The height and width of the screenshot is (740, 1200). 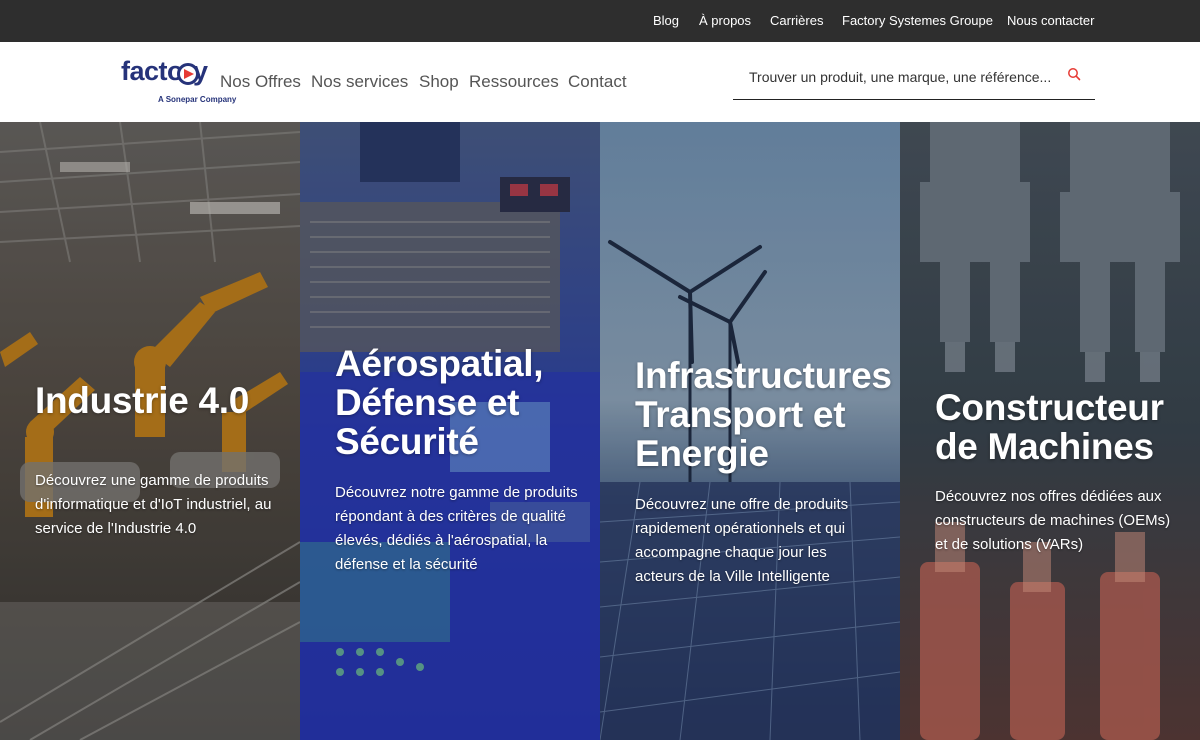 I want to click on panel-title-line: Industrie 4.0, so click(x=142, y=400).